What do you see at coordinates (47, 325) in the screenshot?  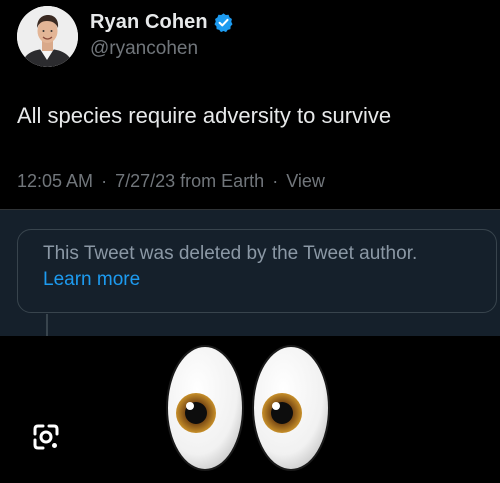 I see `thread-line` at bounding box center [47, 325].